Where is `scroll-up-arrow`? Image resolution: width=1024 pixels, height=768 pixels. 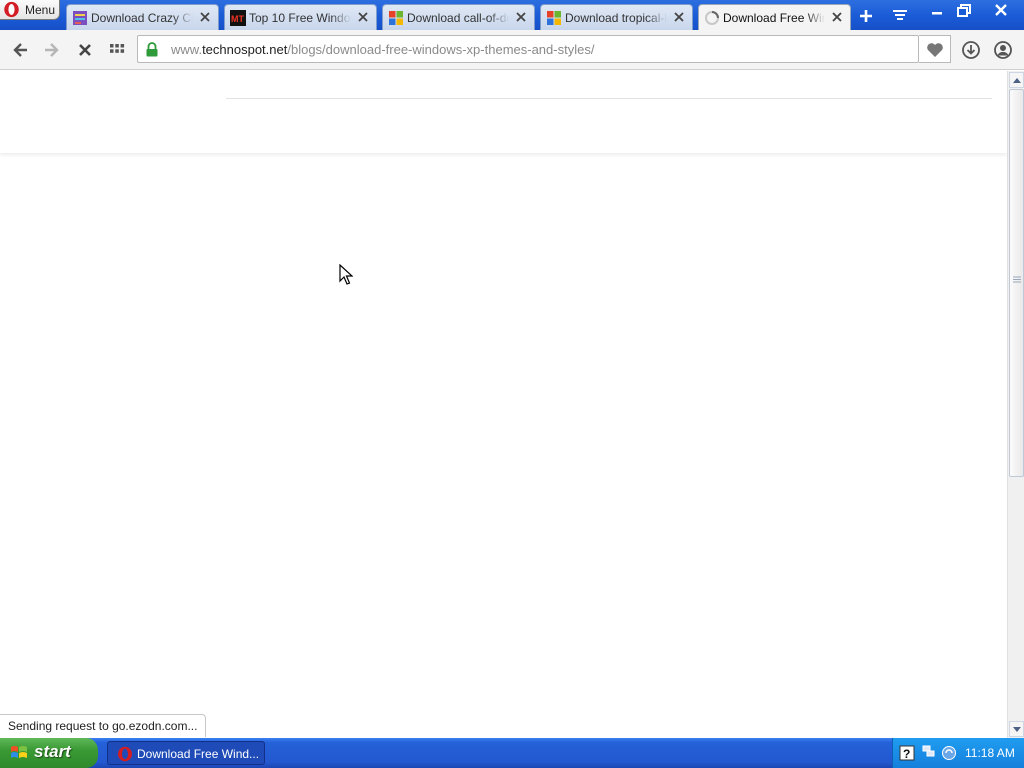
scroll-up-arrow is located at coordinates (1016, 80).